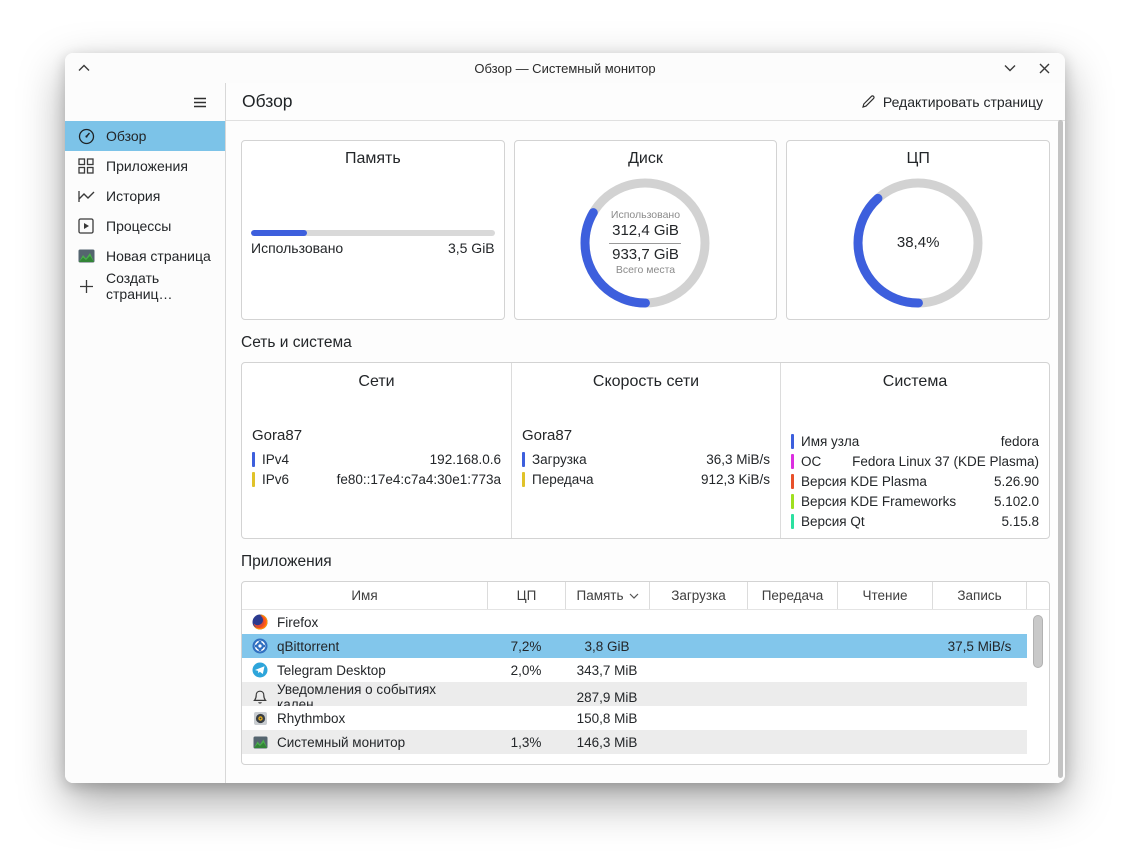 This screenshot has width=1130, height=859. What do you see at coordinates (139, 226) in the screenshot?
I see `sidebar-item-label: Процессы` at bounding box center [139, 226].